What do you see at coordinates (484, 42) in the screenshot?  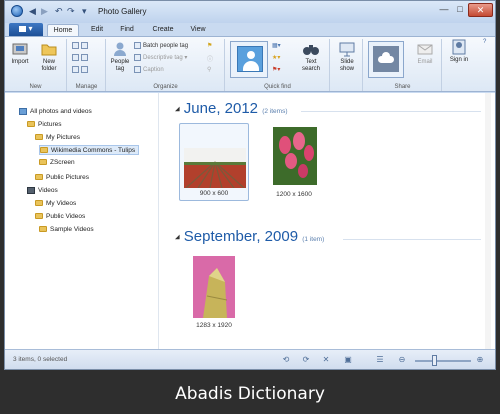 I see `help-icon: ?` at bounding box center [484, 42].